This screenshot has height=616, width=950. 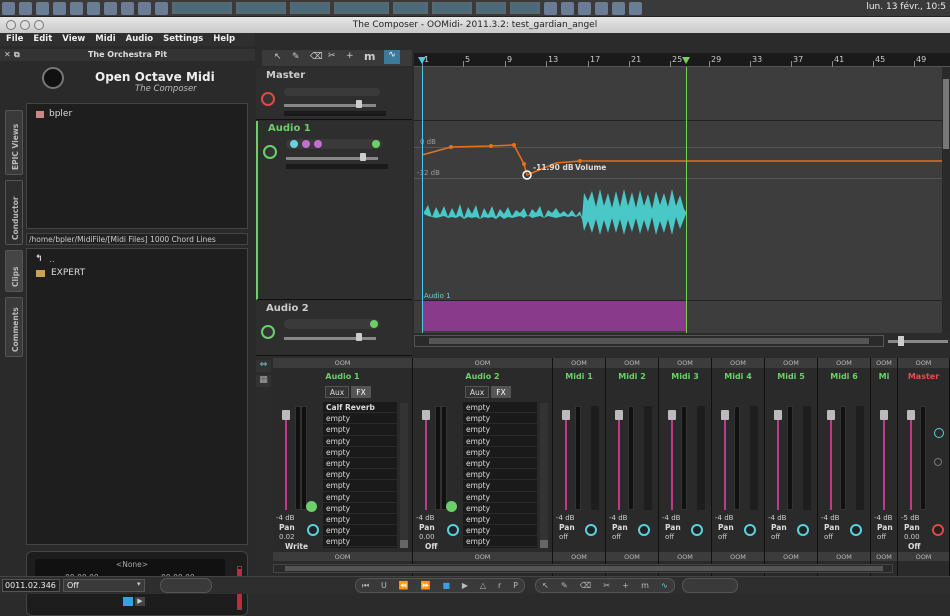 What do you see at coordinates (14, 327) in the screenshot?
I see `tab-comments: Comments` at bounding box center [14, 327].